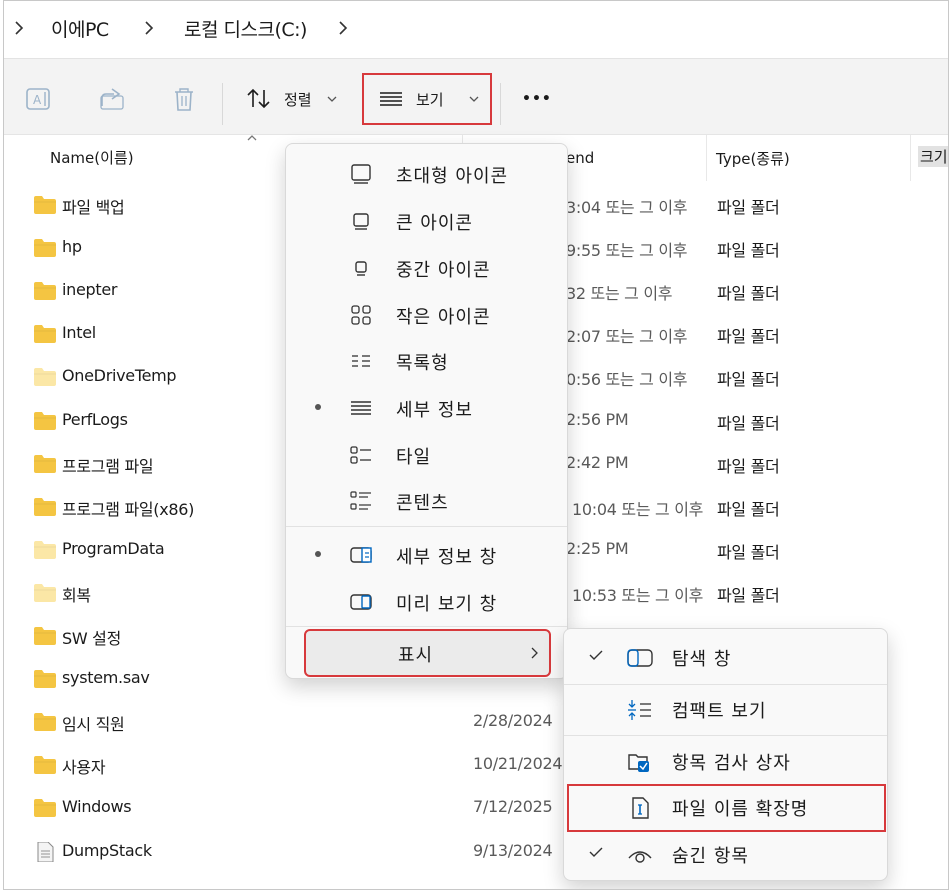  Describe the element at coordinates (252, 138) in the screenshot. I see `sort-arrow-up-icon` at that location.